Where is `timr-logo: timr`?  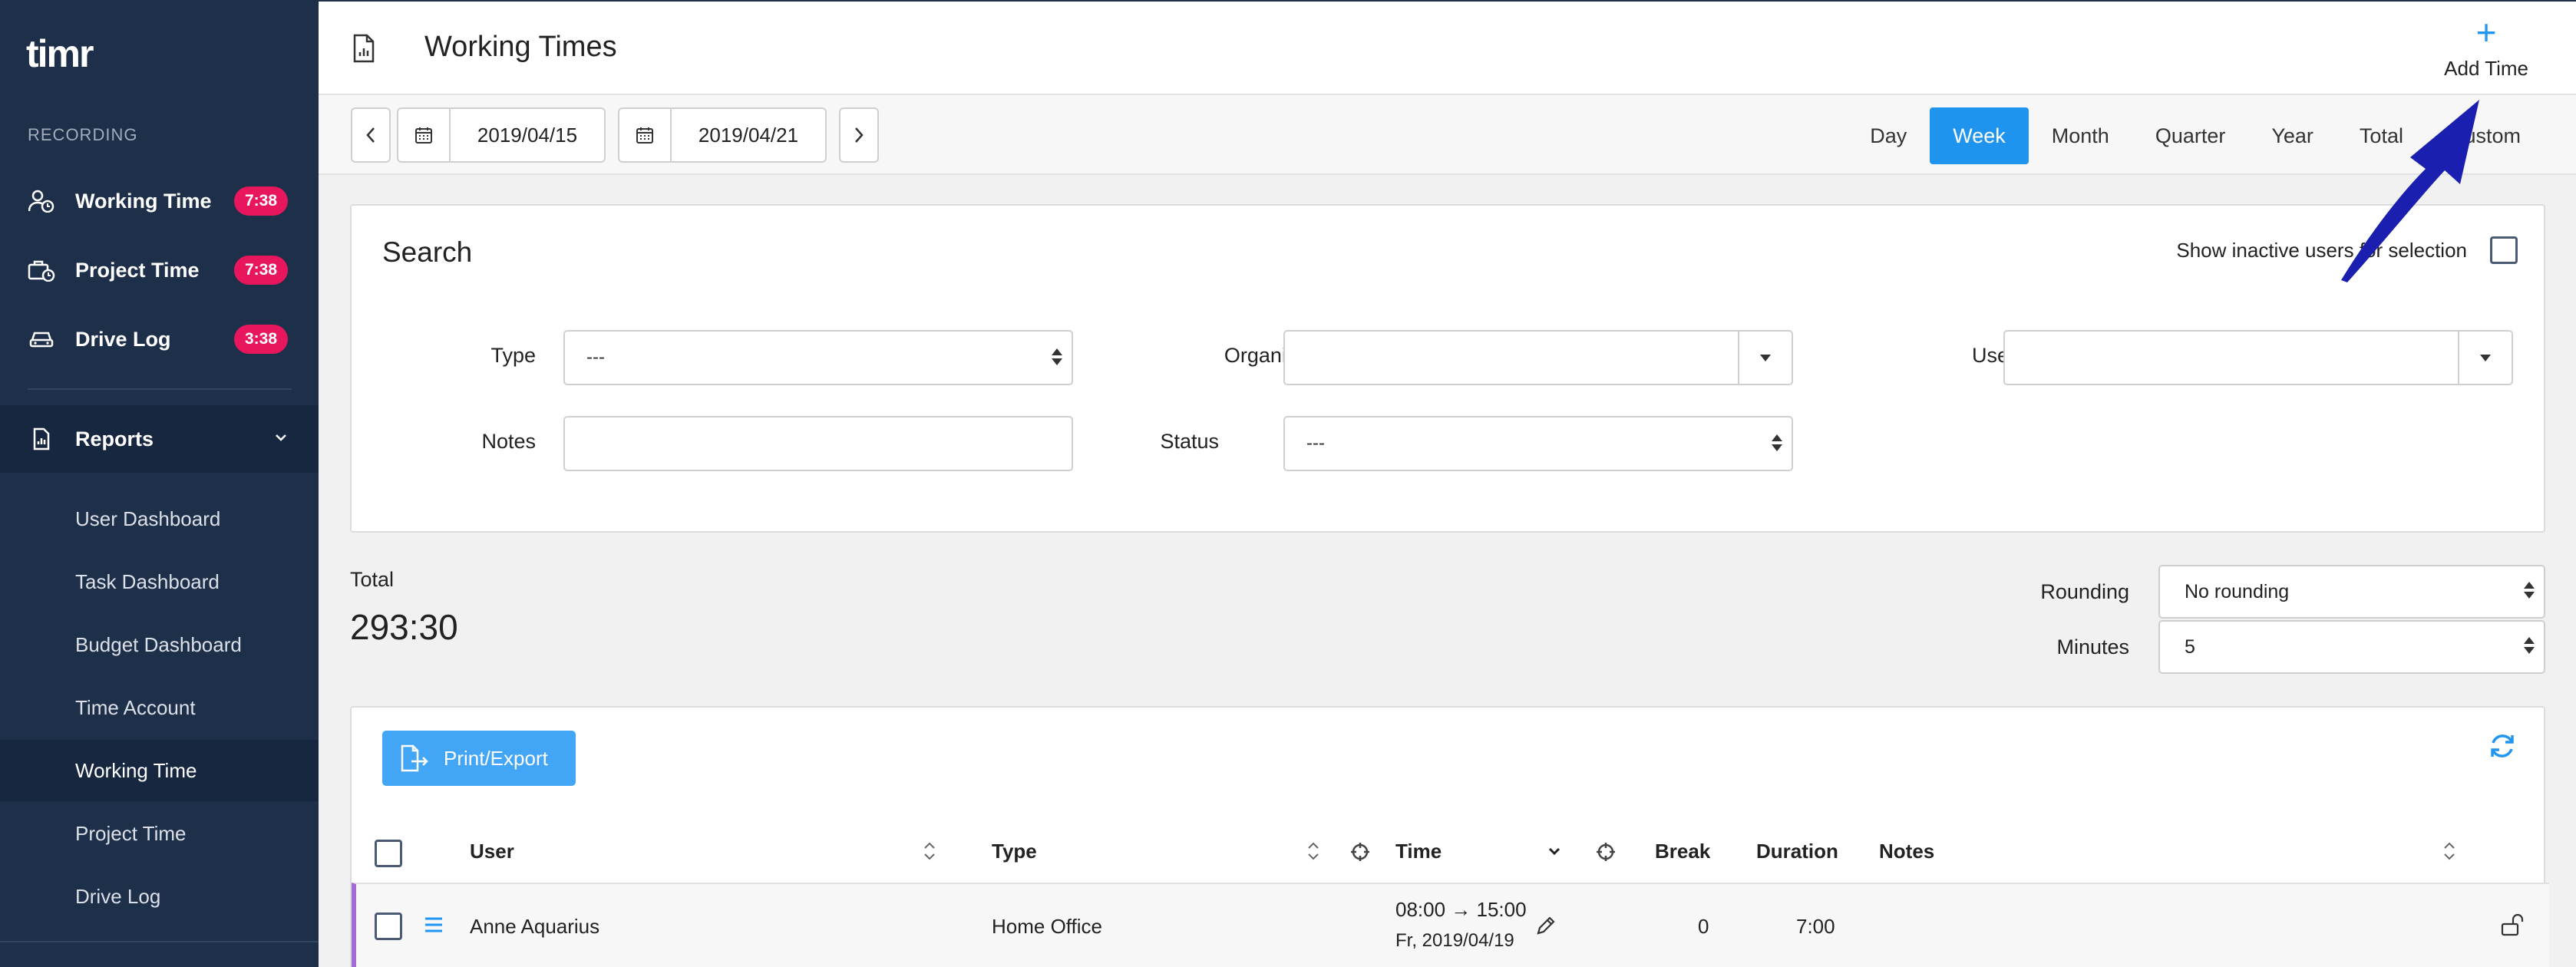 timr-logo: timr is located at coordinates (60, 54).